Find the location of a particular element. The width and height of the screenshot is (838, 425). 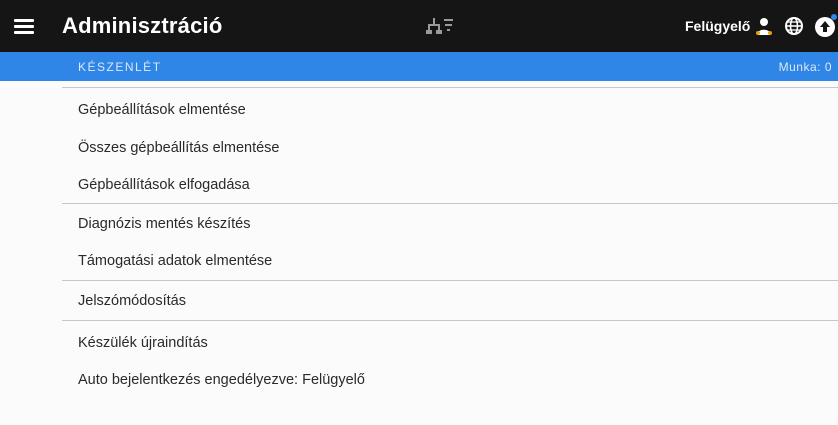

status-text: KÉSZENLÉT is located at coordinates (120, 67).